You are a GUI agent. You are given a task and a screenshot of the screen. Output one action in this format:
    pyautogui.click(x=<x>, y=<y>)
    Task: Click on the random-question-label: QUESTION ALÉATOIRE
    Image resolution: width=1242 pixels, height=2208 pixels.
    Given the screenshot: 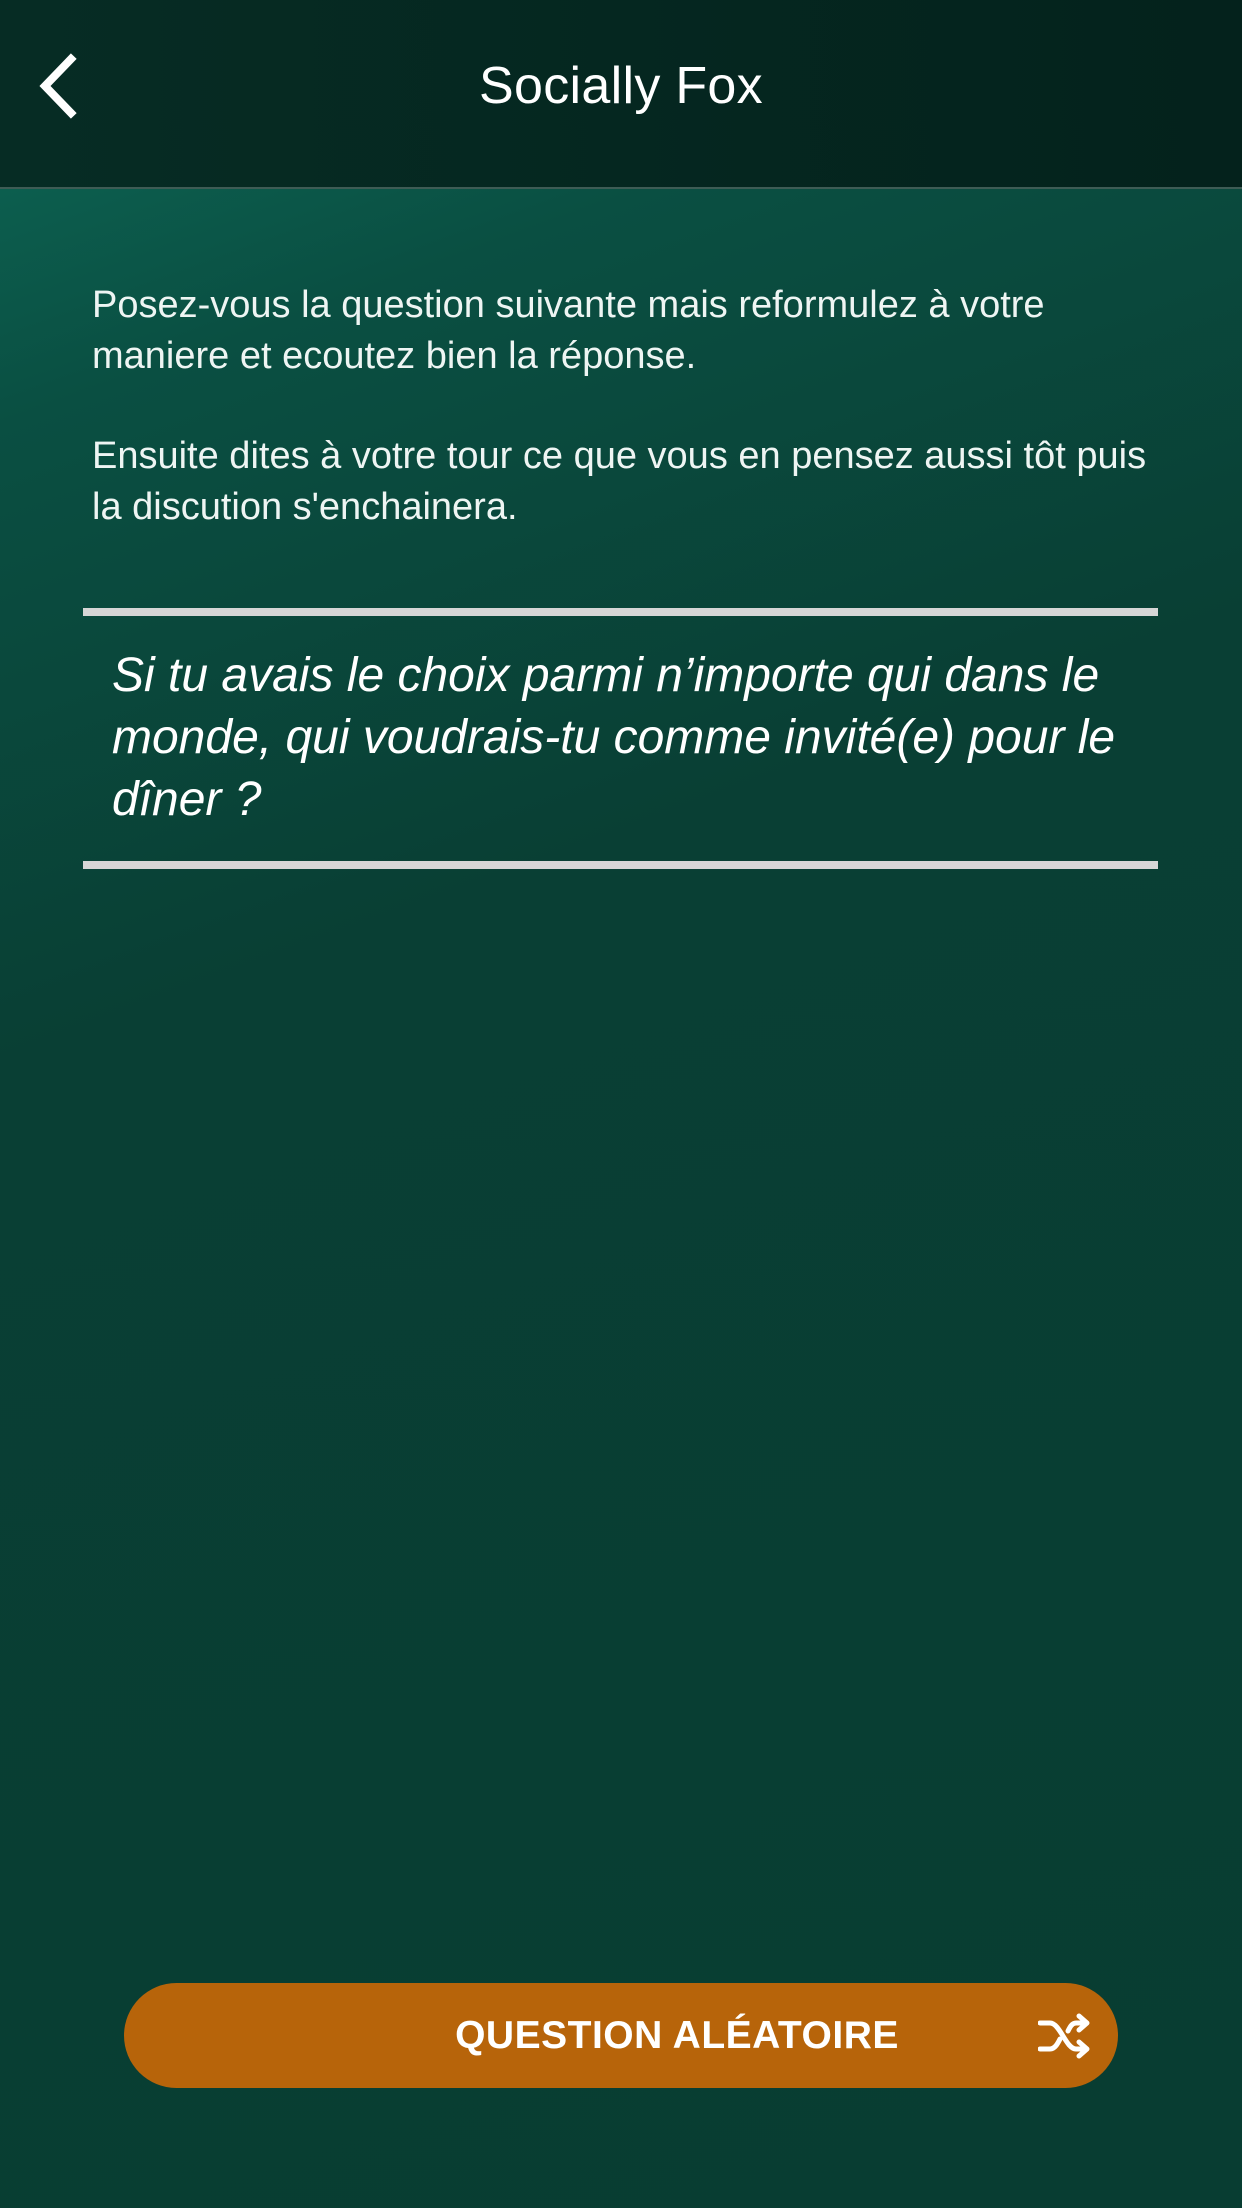 What is the action you would take?
    pyautogui.click(x=677, y=2035)
    